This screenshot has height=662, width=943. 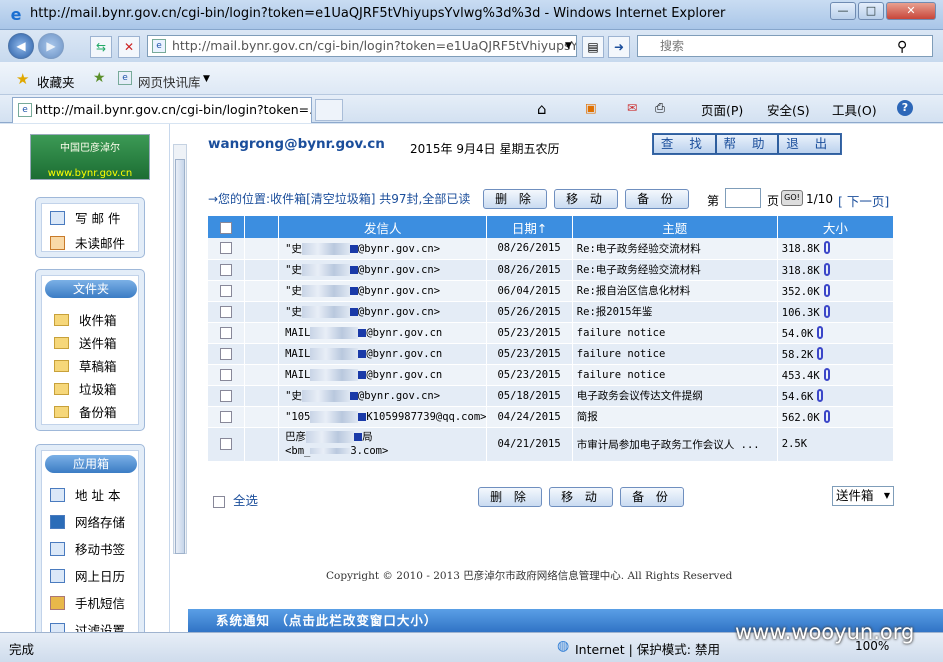 I want to click on subject-cell: 电子政务会议传达文件提纲, so click(x=675, y=396).